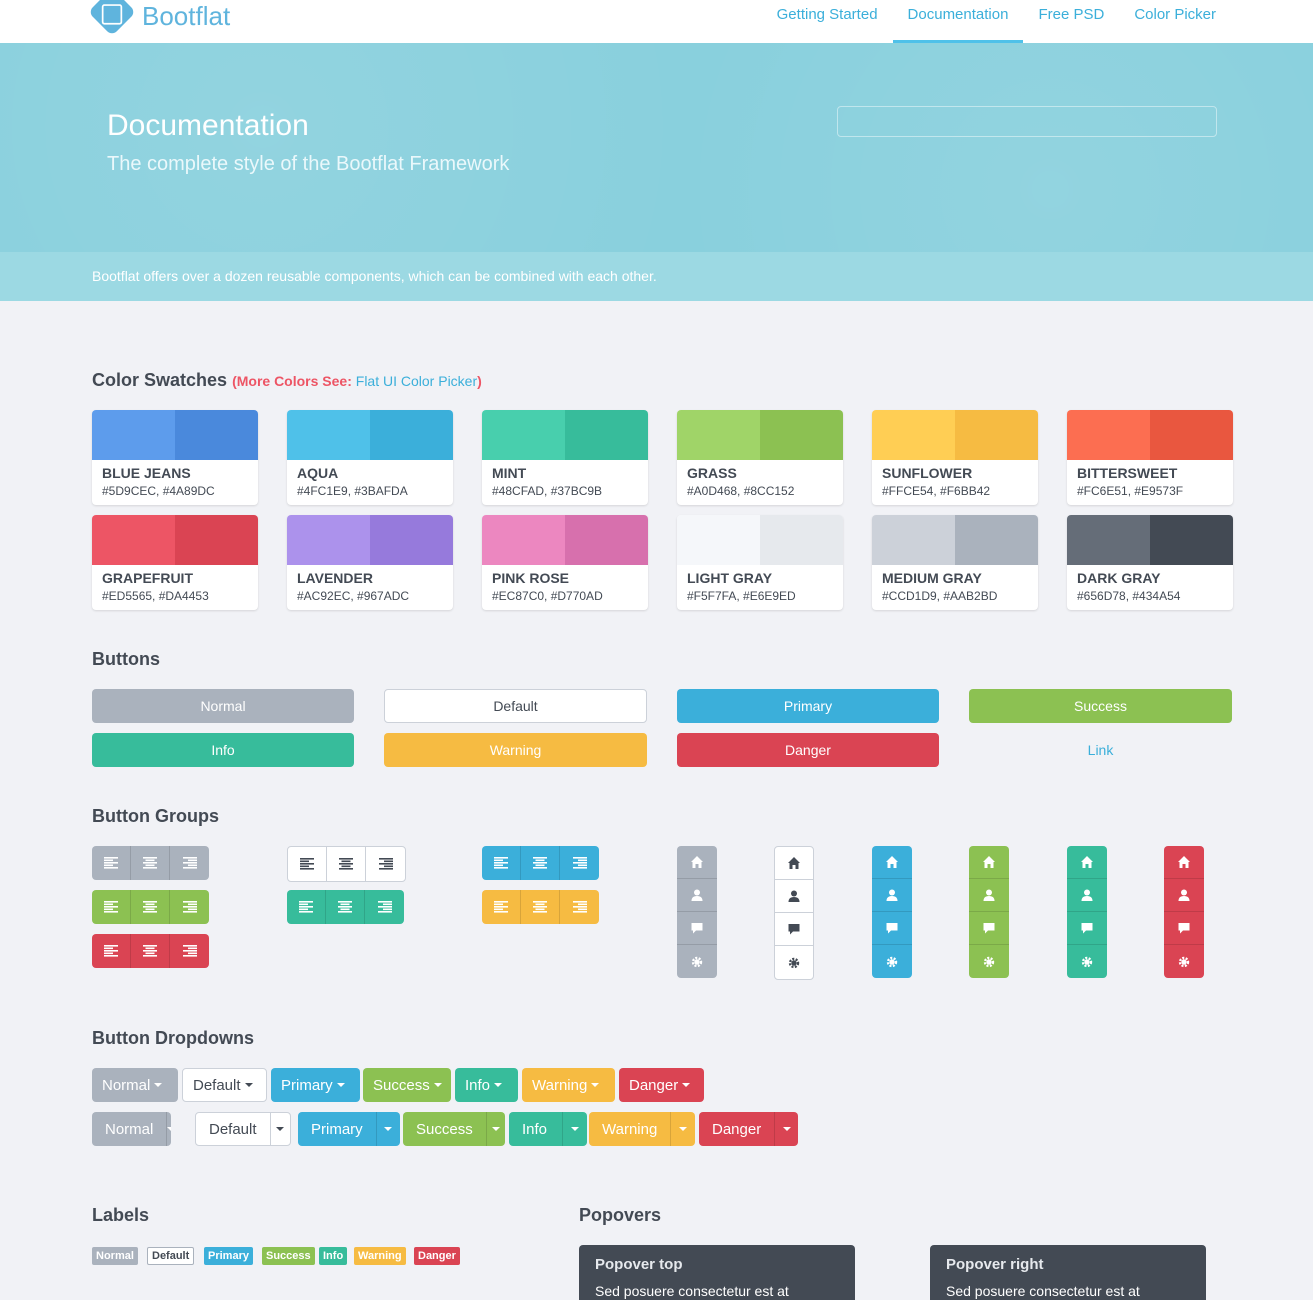  I want to click on default-dropdown-button: Default, so click(224, 1085).